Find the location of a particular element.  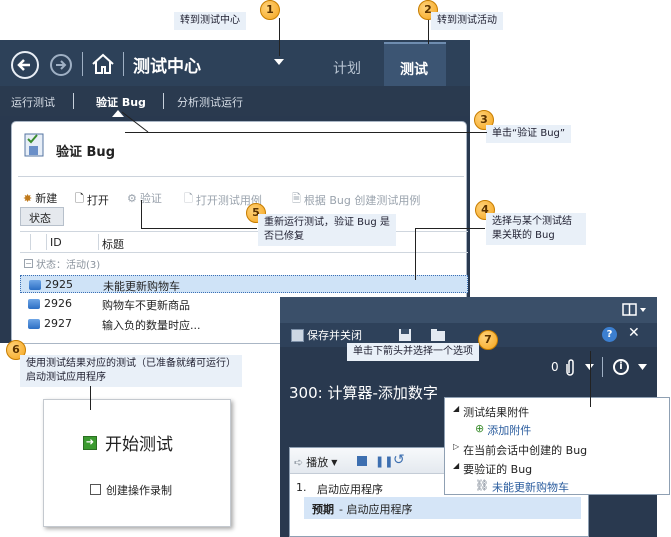

play-label: 播放 is located at coordinates (317, 462).